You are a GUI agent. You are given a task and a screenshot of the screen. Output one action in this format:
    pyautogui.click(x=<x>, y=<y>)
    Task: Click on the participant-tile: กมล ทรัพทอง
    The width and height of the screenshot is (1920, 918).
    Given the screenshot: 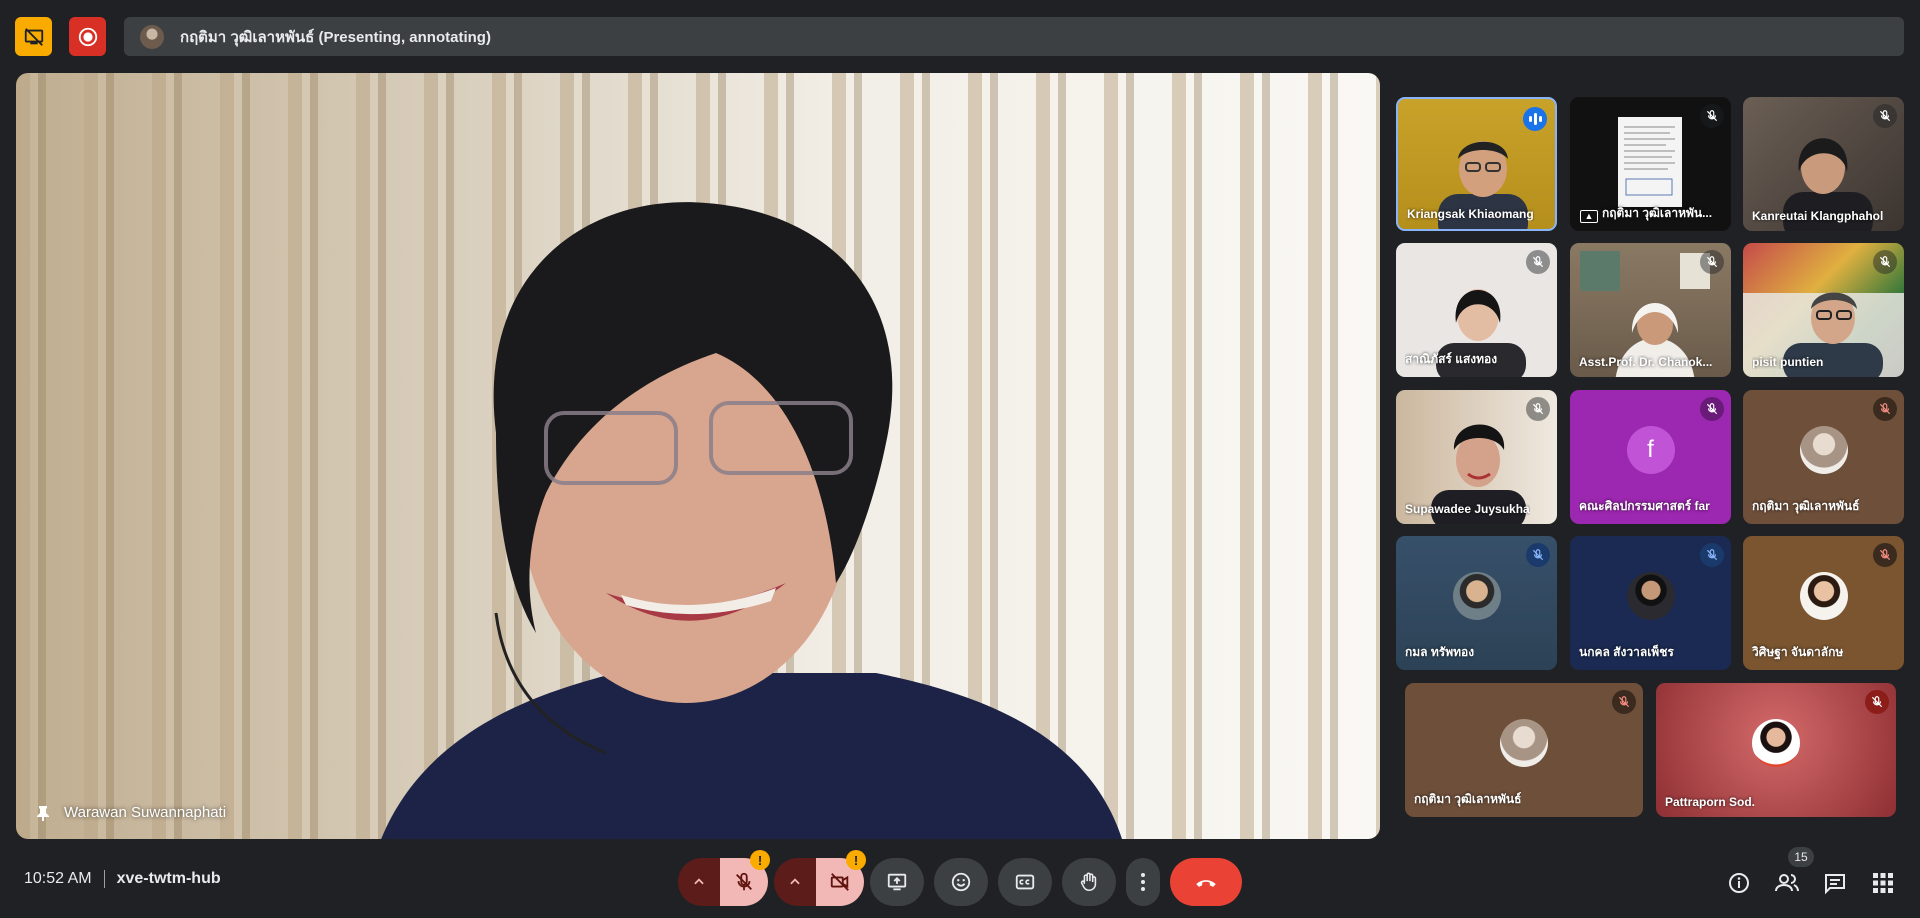 What is the action you would take?
    pyautogui.click(x=1476, y=603)
    